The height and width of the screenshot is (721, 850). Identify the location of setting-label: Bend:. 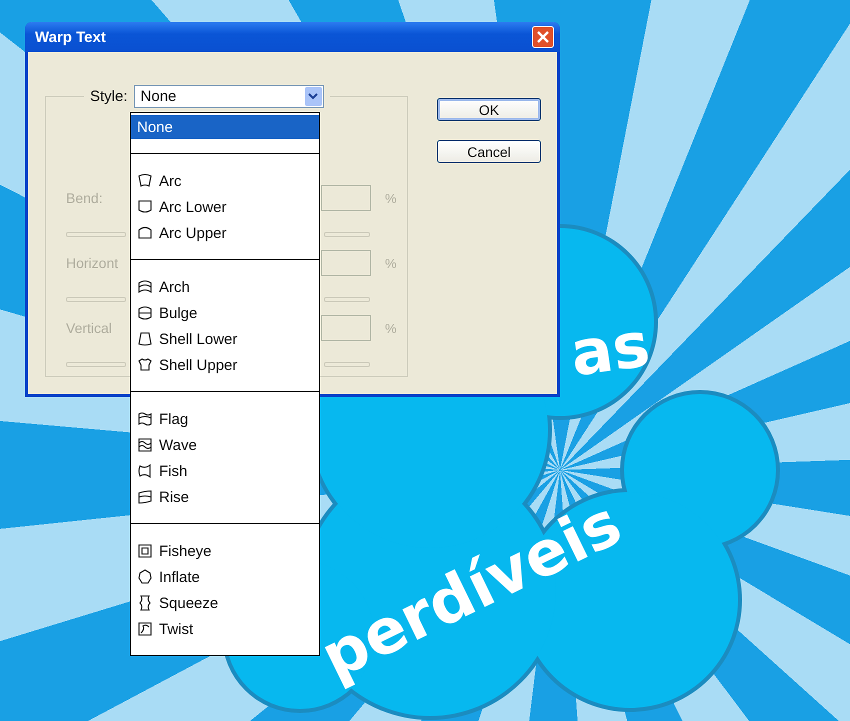
(85, 198).